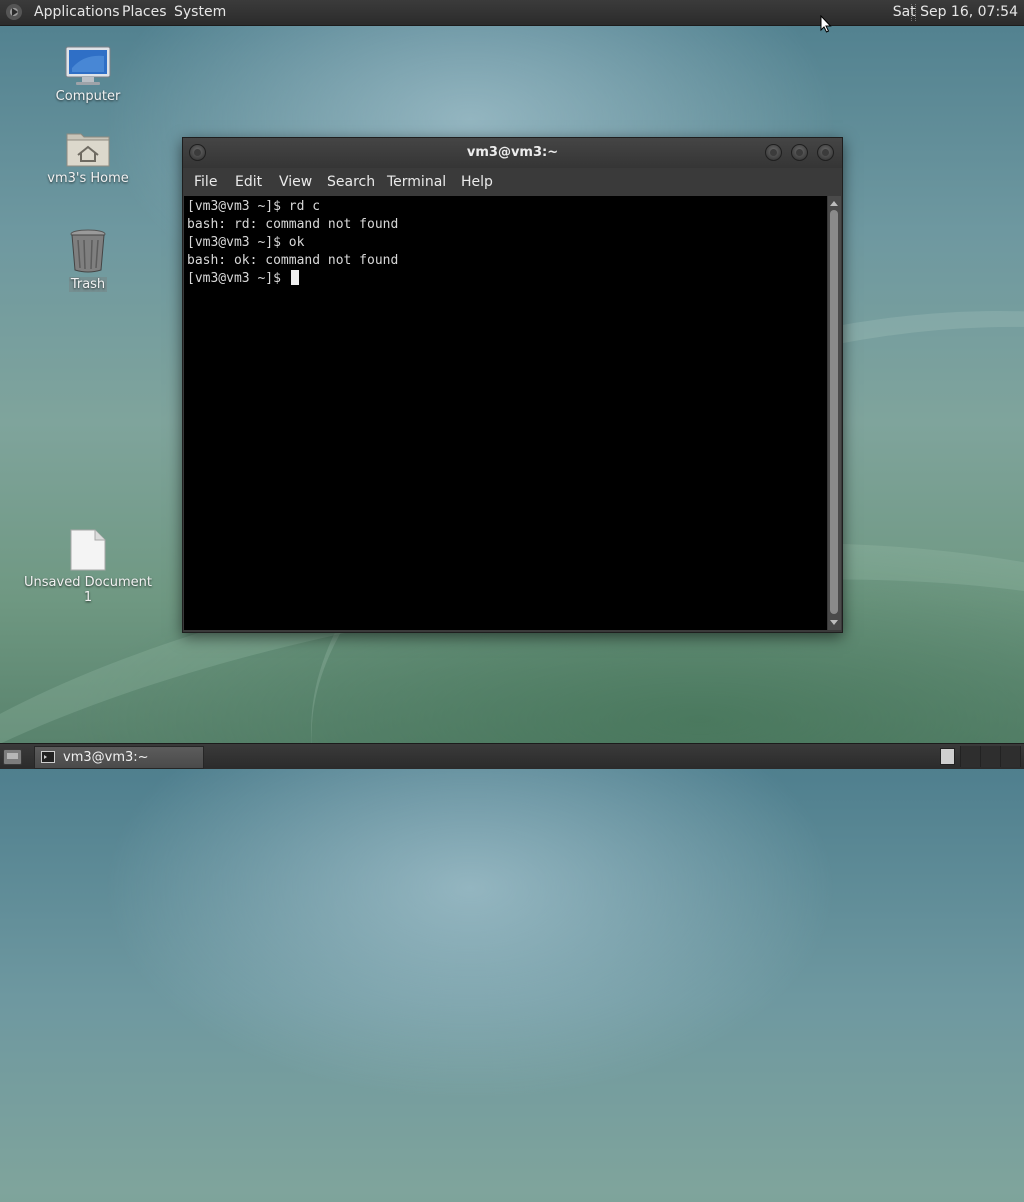  What do you see at coordinates (48, 757) in the screenshot?
I see `terminal-icon` at bounding box center [48, 757].